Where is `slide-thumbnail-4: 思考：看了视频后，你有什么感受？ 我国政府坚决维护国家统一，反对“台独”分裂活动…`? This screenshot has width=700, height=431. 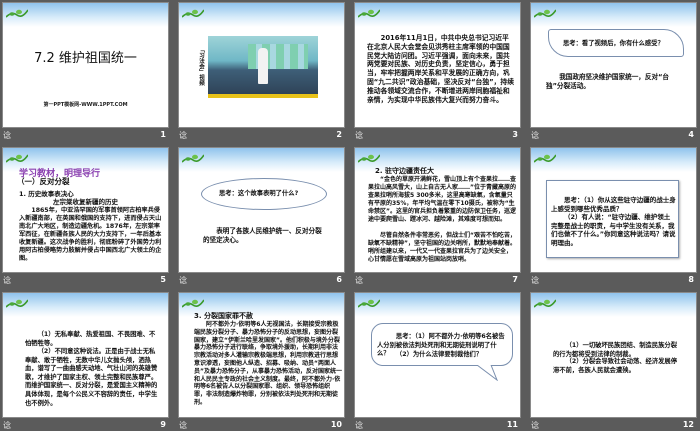 slide-thumbnail-4: 思考：看了视频后，你有什么感受？ 我国政府坚决维护国家统一，反对“台独”分裂活动… is located at coordinates (613, 65).